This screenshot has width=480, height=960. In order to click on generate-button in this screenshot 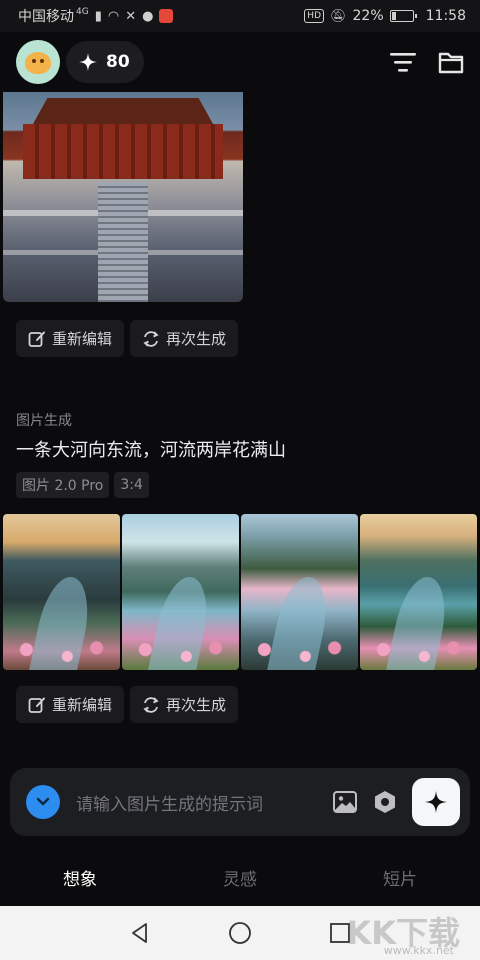, I will do `click(436, 802)`.